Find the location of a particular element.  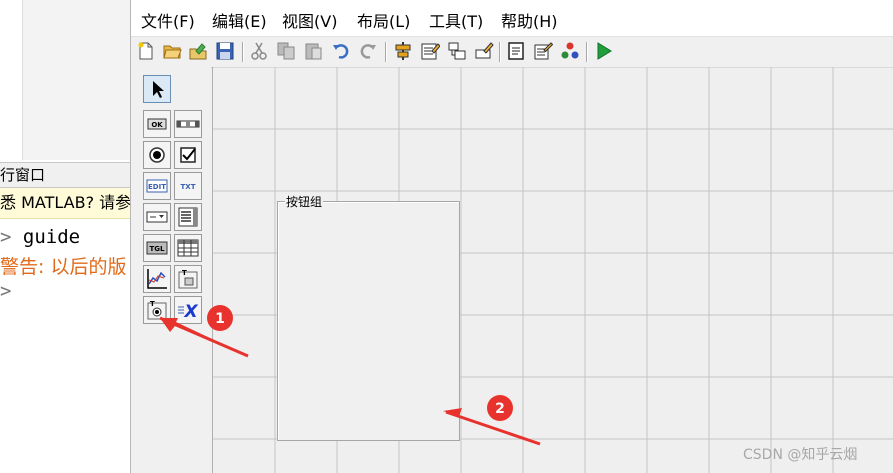

static-text-icon: TXT is located at coordinates (188, 187).